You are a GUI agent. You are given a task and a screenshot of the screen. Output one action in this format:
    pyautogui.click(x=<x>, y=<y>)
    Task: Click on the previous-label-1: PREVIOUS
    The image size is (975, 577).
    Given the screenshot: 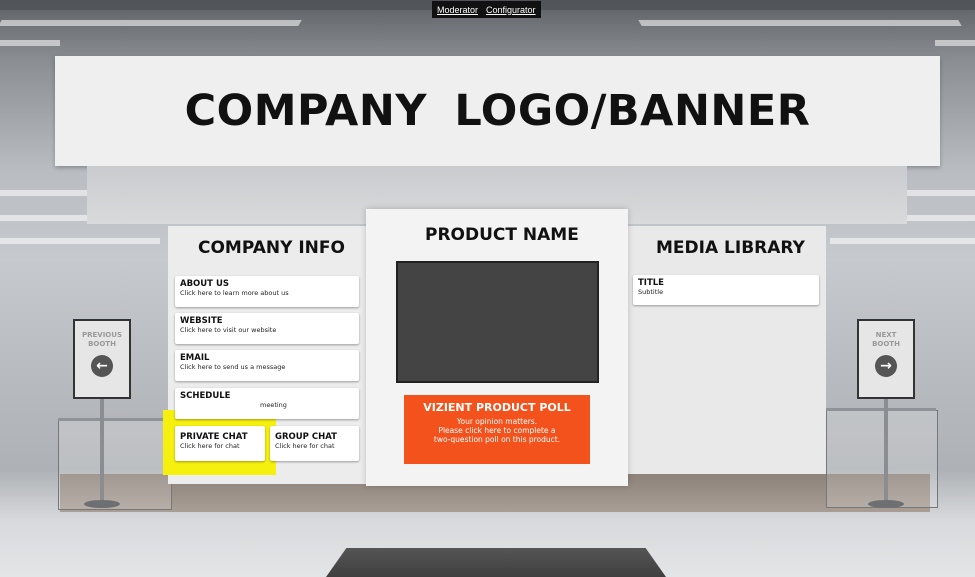 What is the action you would take?
    pyautogui.click(x=101, y=335)
    